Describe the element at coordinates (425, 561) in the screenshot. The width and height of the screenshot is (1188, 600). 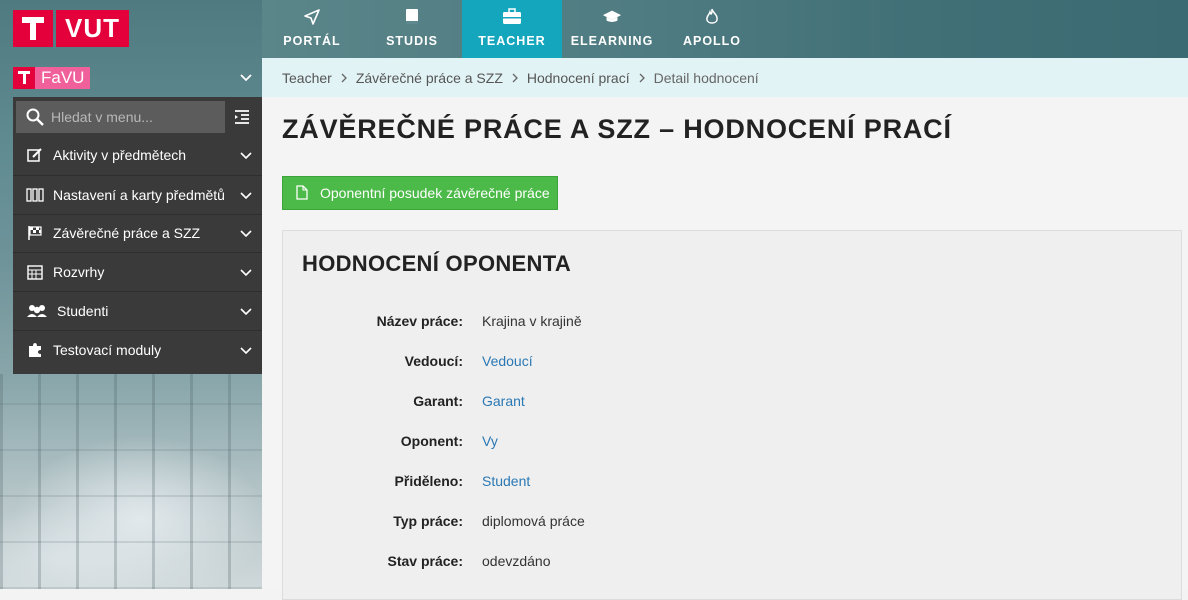
I see `detail-label: Stav práce:` at that location.